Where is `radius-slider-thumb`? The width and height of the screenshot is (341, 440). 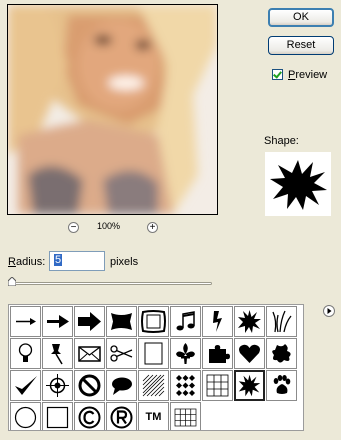
radius-slider-thumb is located at coordinates (12, 281).